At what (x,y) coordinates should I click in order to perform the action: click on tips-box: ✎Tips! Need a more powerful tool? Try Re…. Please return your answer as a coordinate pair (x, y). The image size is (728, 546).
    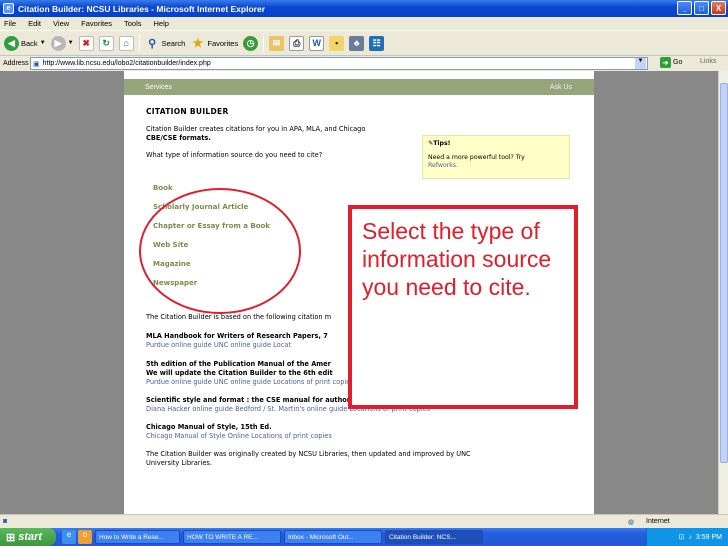
    Looking at the image, I should click on (496, 157).